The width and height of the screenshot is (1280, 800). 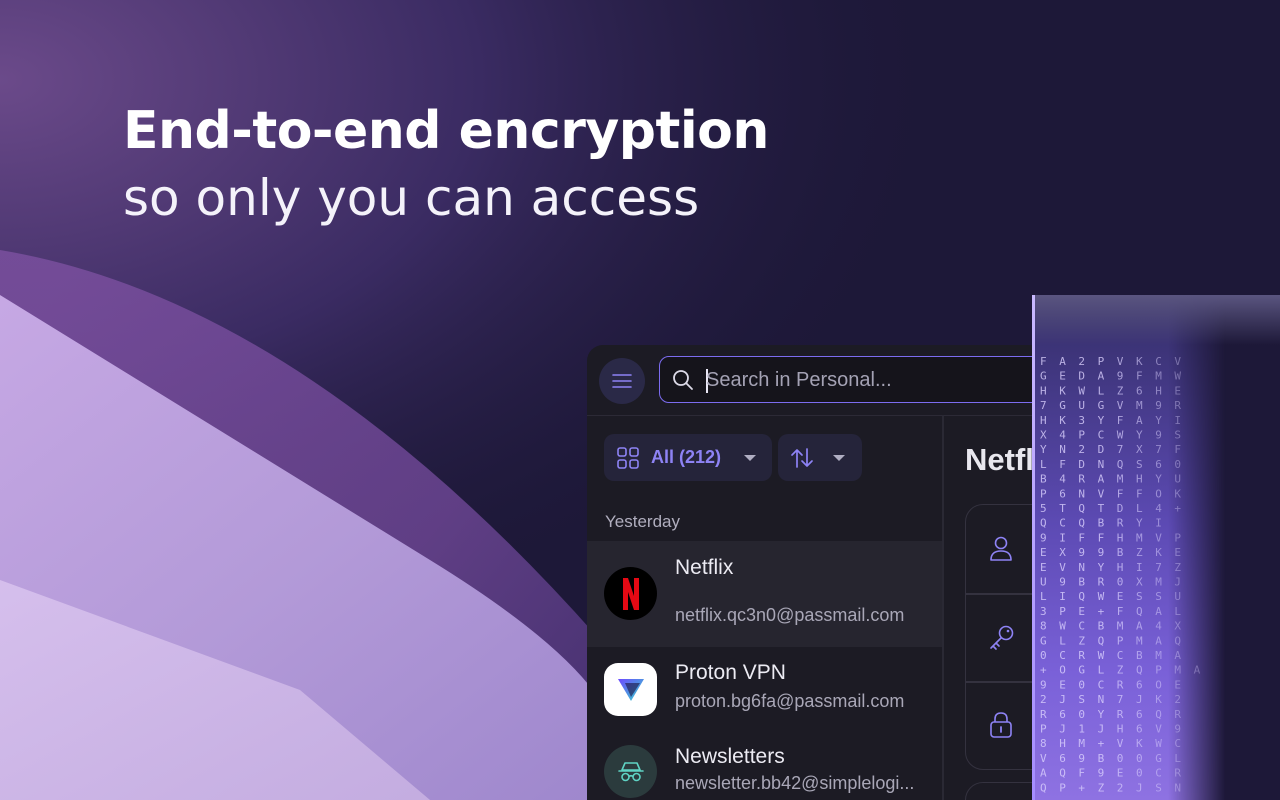 I want to click on filter-dropdown: All (212), so click(x=688, y=457).